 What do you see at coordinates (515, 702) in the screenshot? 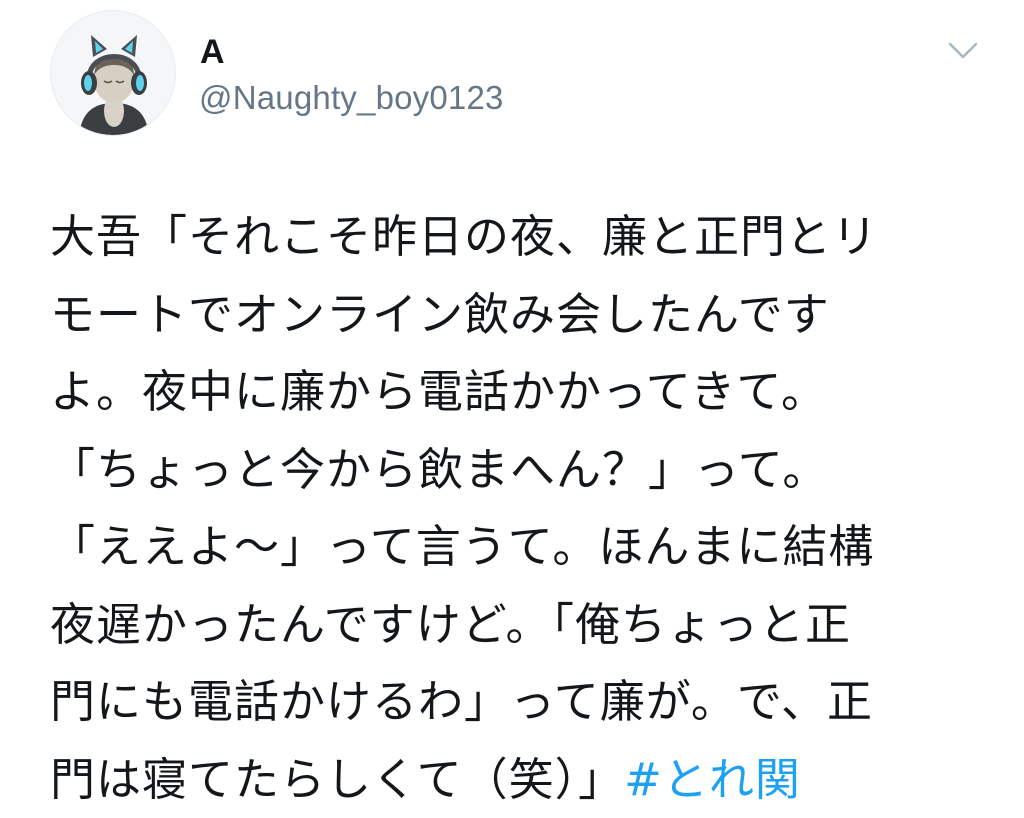
I see `tweet-text-line: 門にも電話かけるわ」って廉が。で、正` at bounding box center [515, 702].